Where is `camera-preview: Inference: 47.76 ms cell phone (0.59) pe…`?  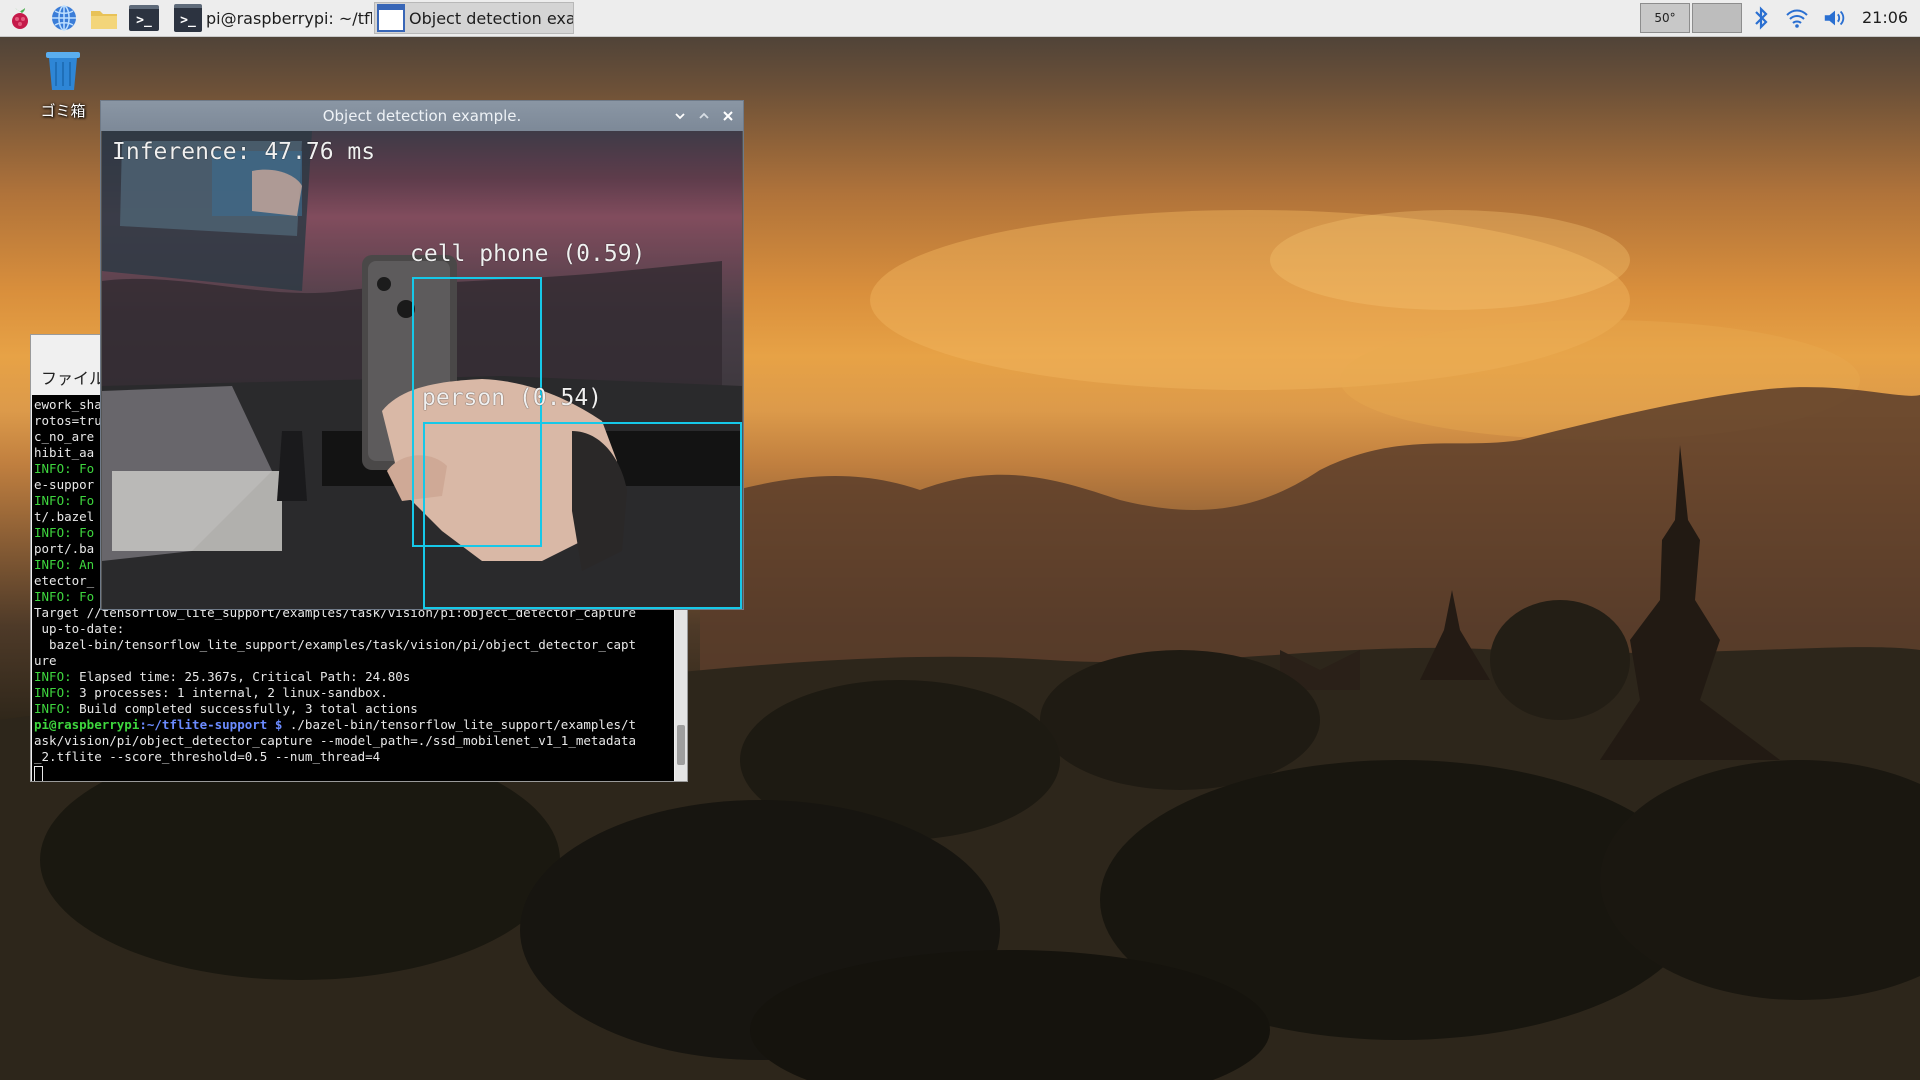
camera-preview: Inference: 47.76 ms cell phone (0.59) pe… is located at coordinates (422, 370).